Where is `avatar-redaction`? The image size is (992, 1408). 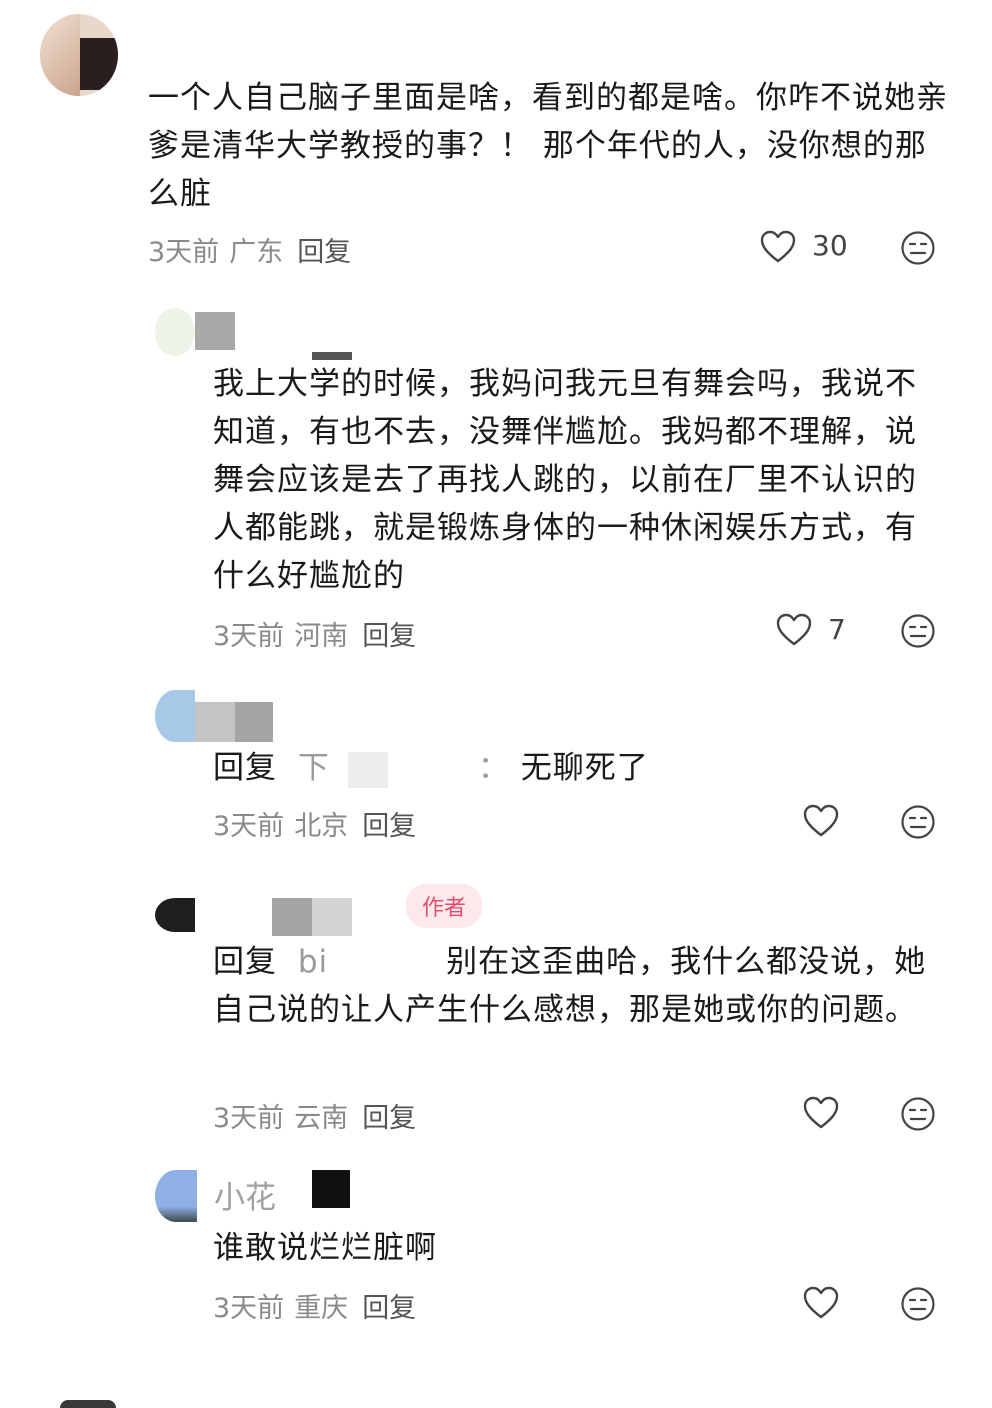
avatar-redaction is located at coordinates (99, 64).